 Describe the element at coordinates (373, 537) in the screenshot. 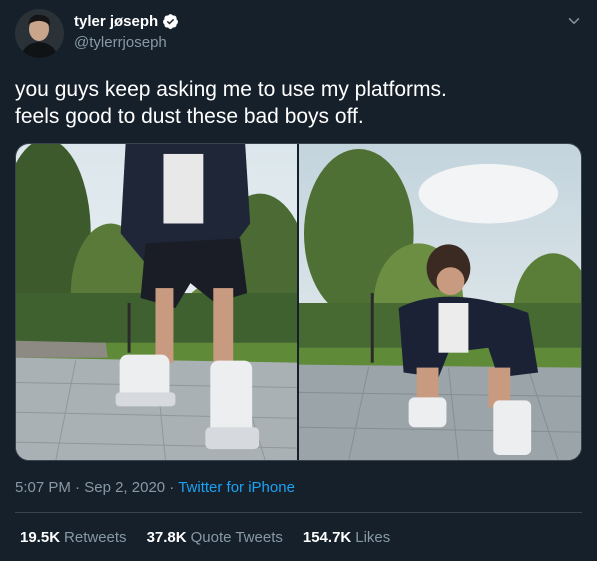

I see `likes-label: Likes` at that location.